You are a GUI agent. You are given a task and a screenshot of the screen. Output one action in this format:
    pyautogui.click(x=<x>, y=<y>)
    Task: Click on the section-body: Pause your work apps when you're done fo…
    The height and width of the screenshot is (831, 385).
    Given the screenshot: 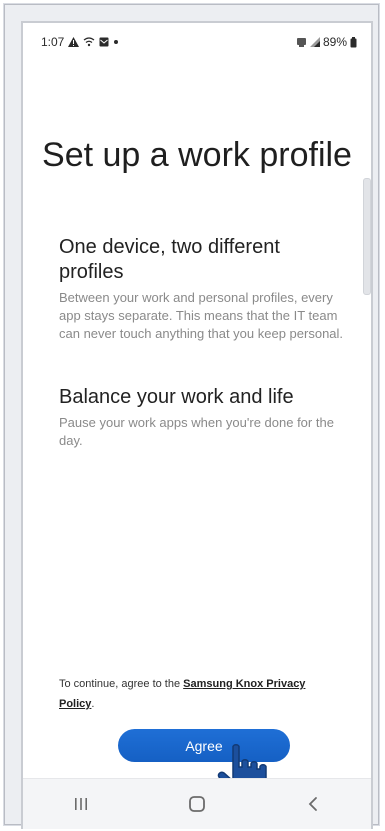 What is the action you would take?
    pyautogui.click(x=196, y=431)
    